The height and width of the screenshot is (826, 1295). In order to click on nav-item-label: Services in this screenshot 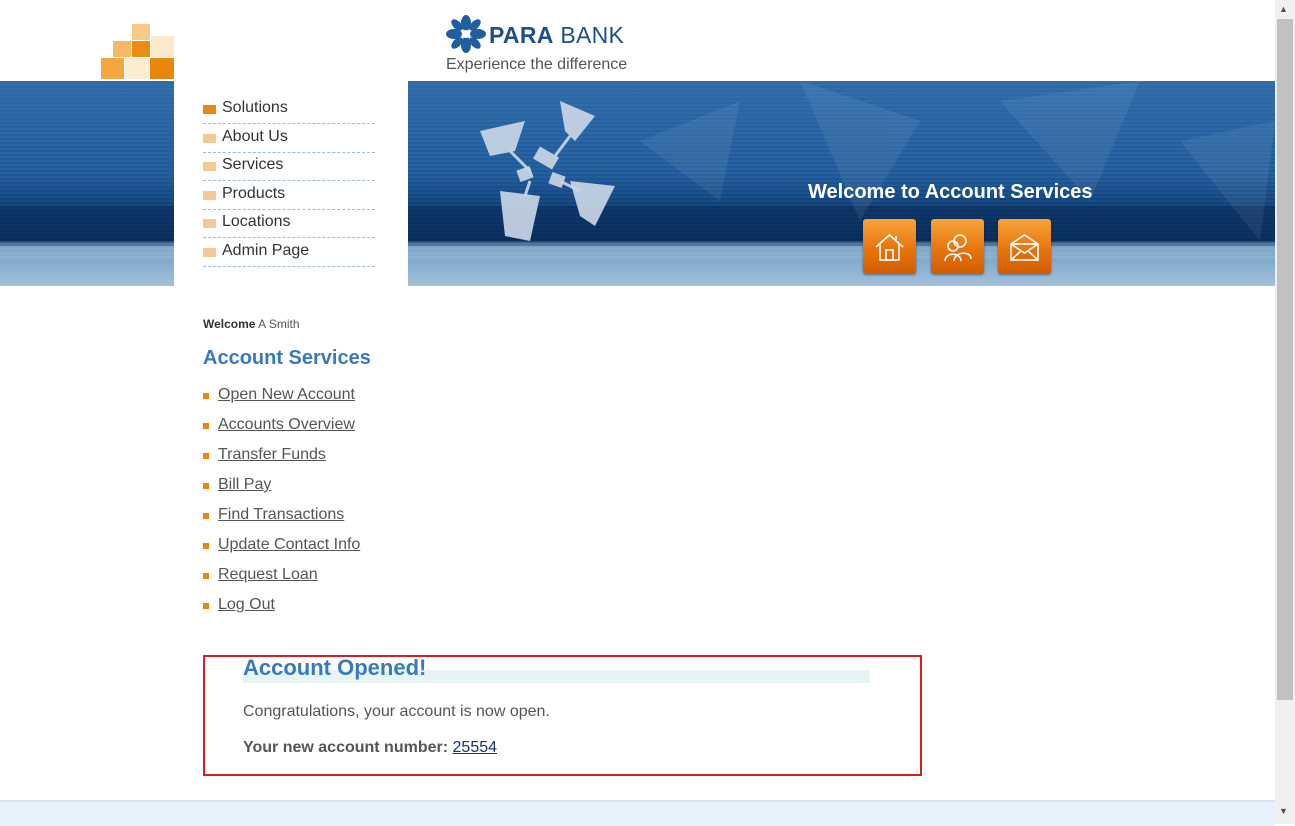, I will do `click(253, 164)`.